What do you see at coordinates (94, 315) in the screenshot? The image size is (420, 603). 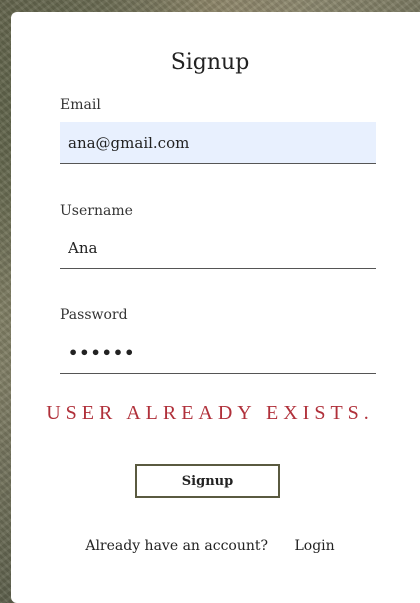 I see `password-label: Password` at bounding box center [94, 315].